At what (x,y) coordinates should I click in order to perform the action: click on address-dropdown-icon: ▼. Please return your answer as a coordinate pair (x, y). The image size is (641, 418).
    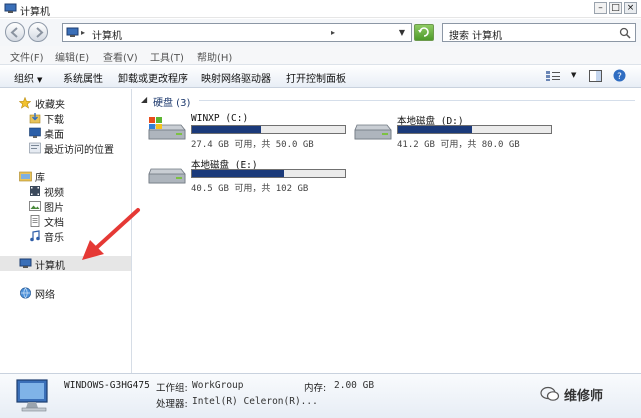
    Looking at the image, I should click on (402, 32).